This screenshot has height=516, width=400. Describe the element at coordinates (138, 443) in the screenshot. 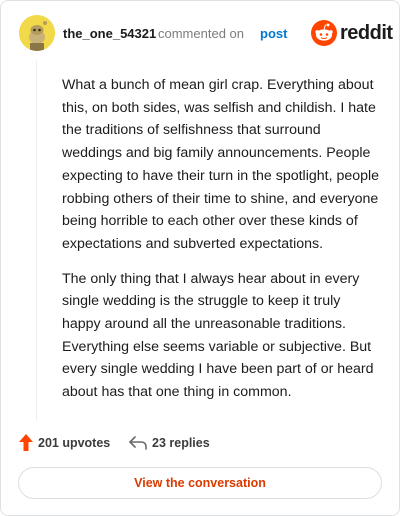

I see `reply-arrow-icon` at that location.